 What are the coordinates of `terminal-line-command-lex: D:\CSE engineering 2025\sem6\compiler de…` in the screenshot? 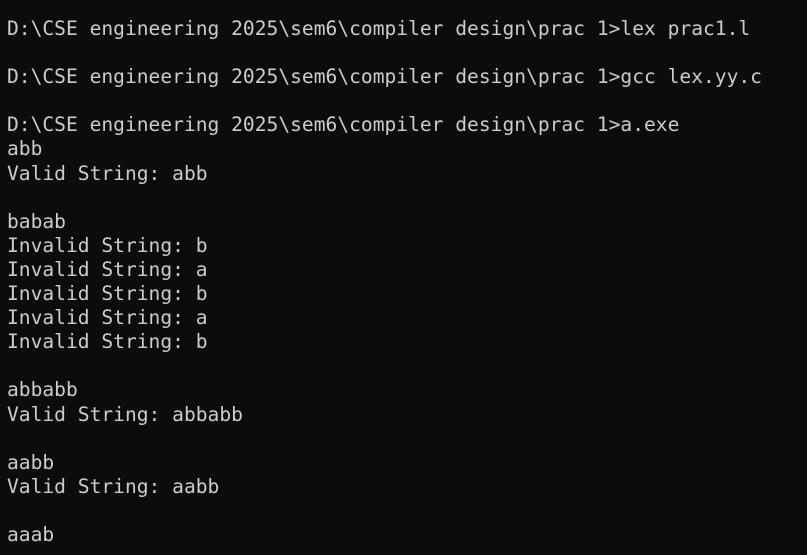 It's located at (379, 28).